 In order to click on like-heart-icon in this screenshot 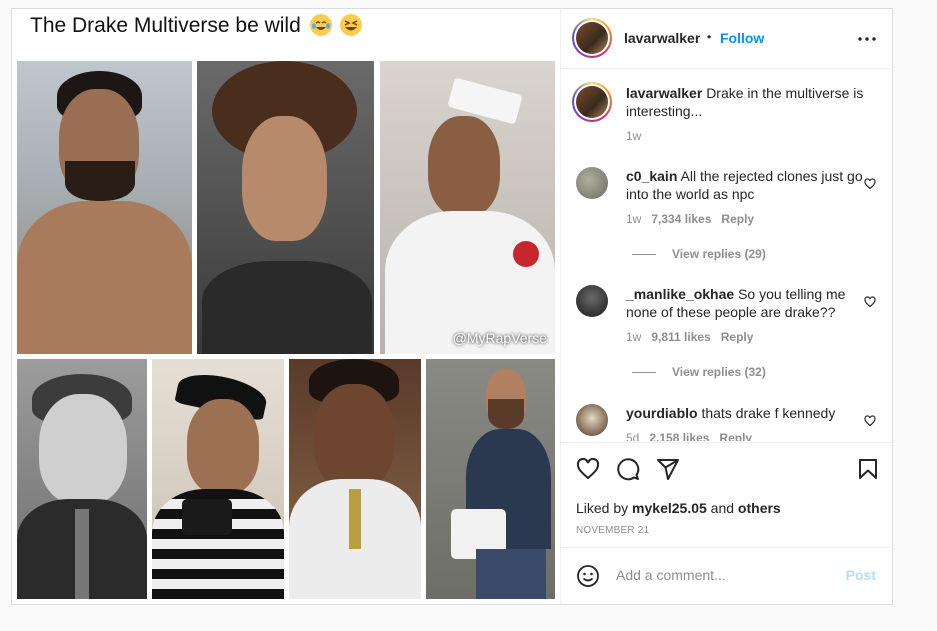, I will do `click(588, 469)`.